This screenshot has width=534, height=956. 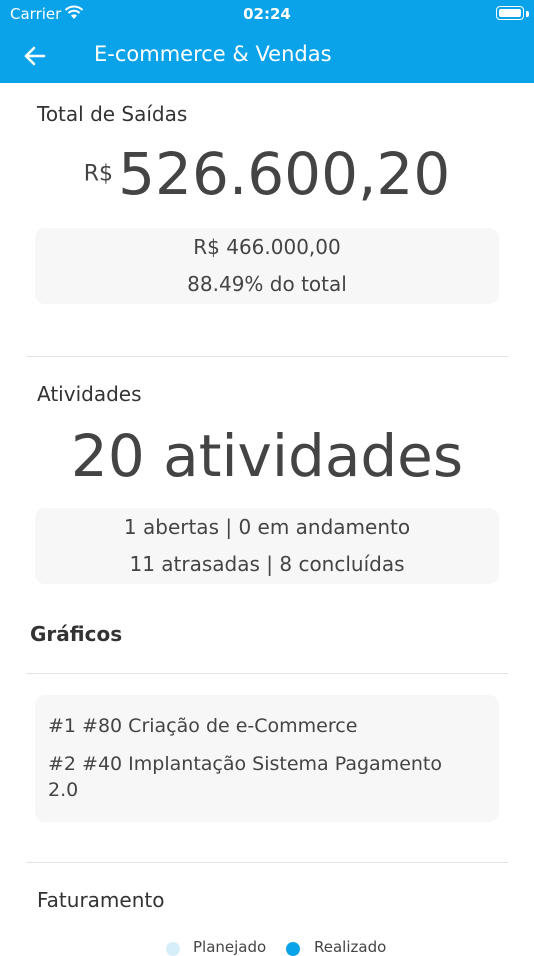 I want to click on atividades-status-line1: 1 abertas | 0 em andamento, so click(x=267, y=527).